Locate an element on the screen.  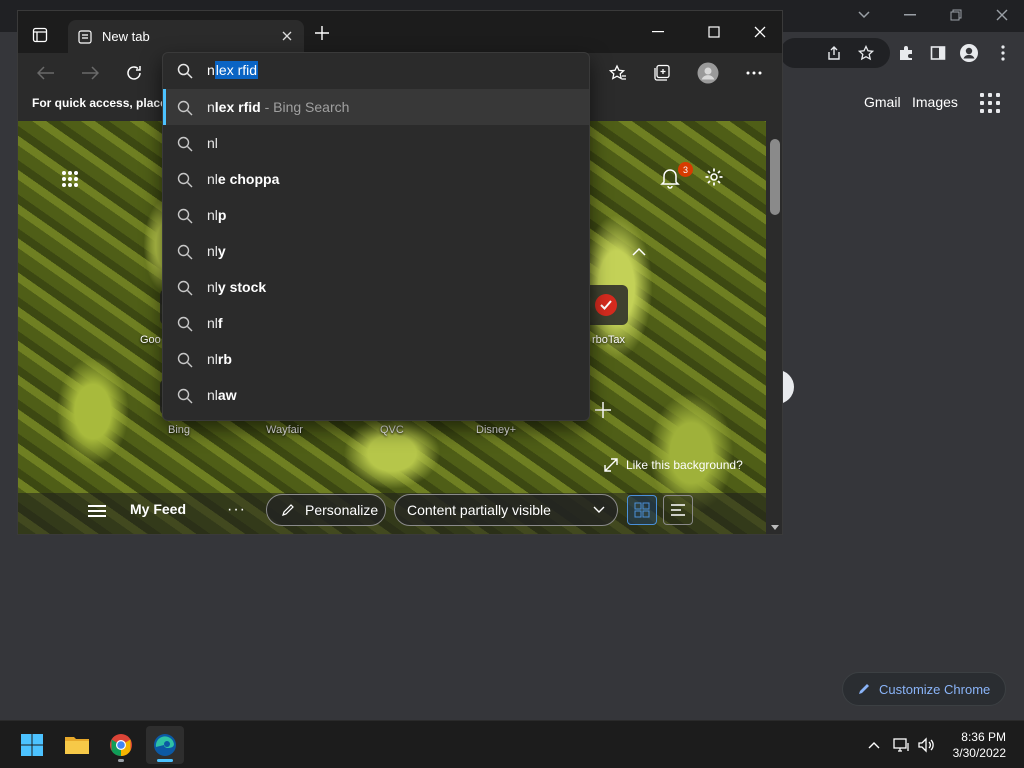
tray-chevron-up-icon is located at coordinates (874, 745).